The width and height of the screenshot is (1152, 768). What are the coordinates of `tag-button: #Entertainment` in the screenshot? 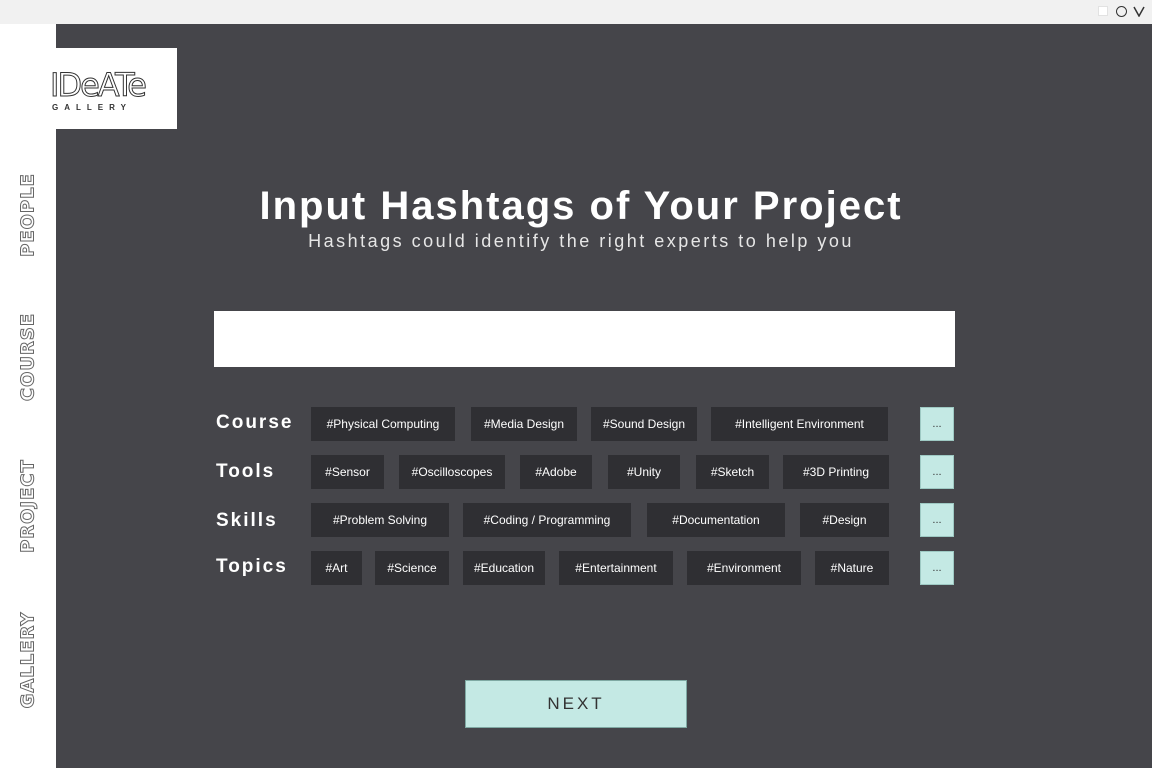 It's located at (616, 568).